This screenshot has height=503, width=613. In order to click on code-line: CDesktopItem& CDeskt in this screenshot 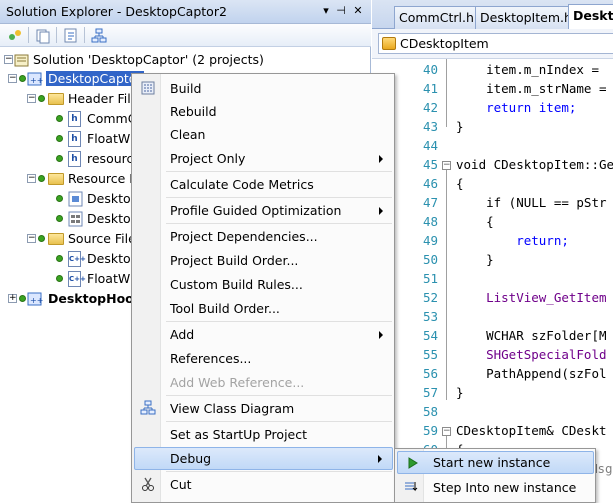, I will do `click(531, 430)`.